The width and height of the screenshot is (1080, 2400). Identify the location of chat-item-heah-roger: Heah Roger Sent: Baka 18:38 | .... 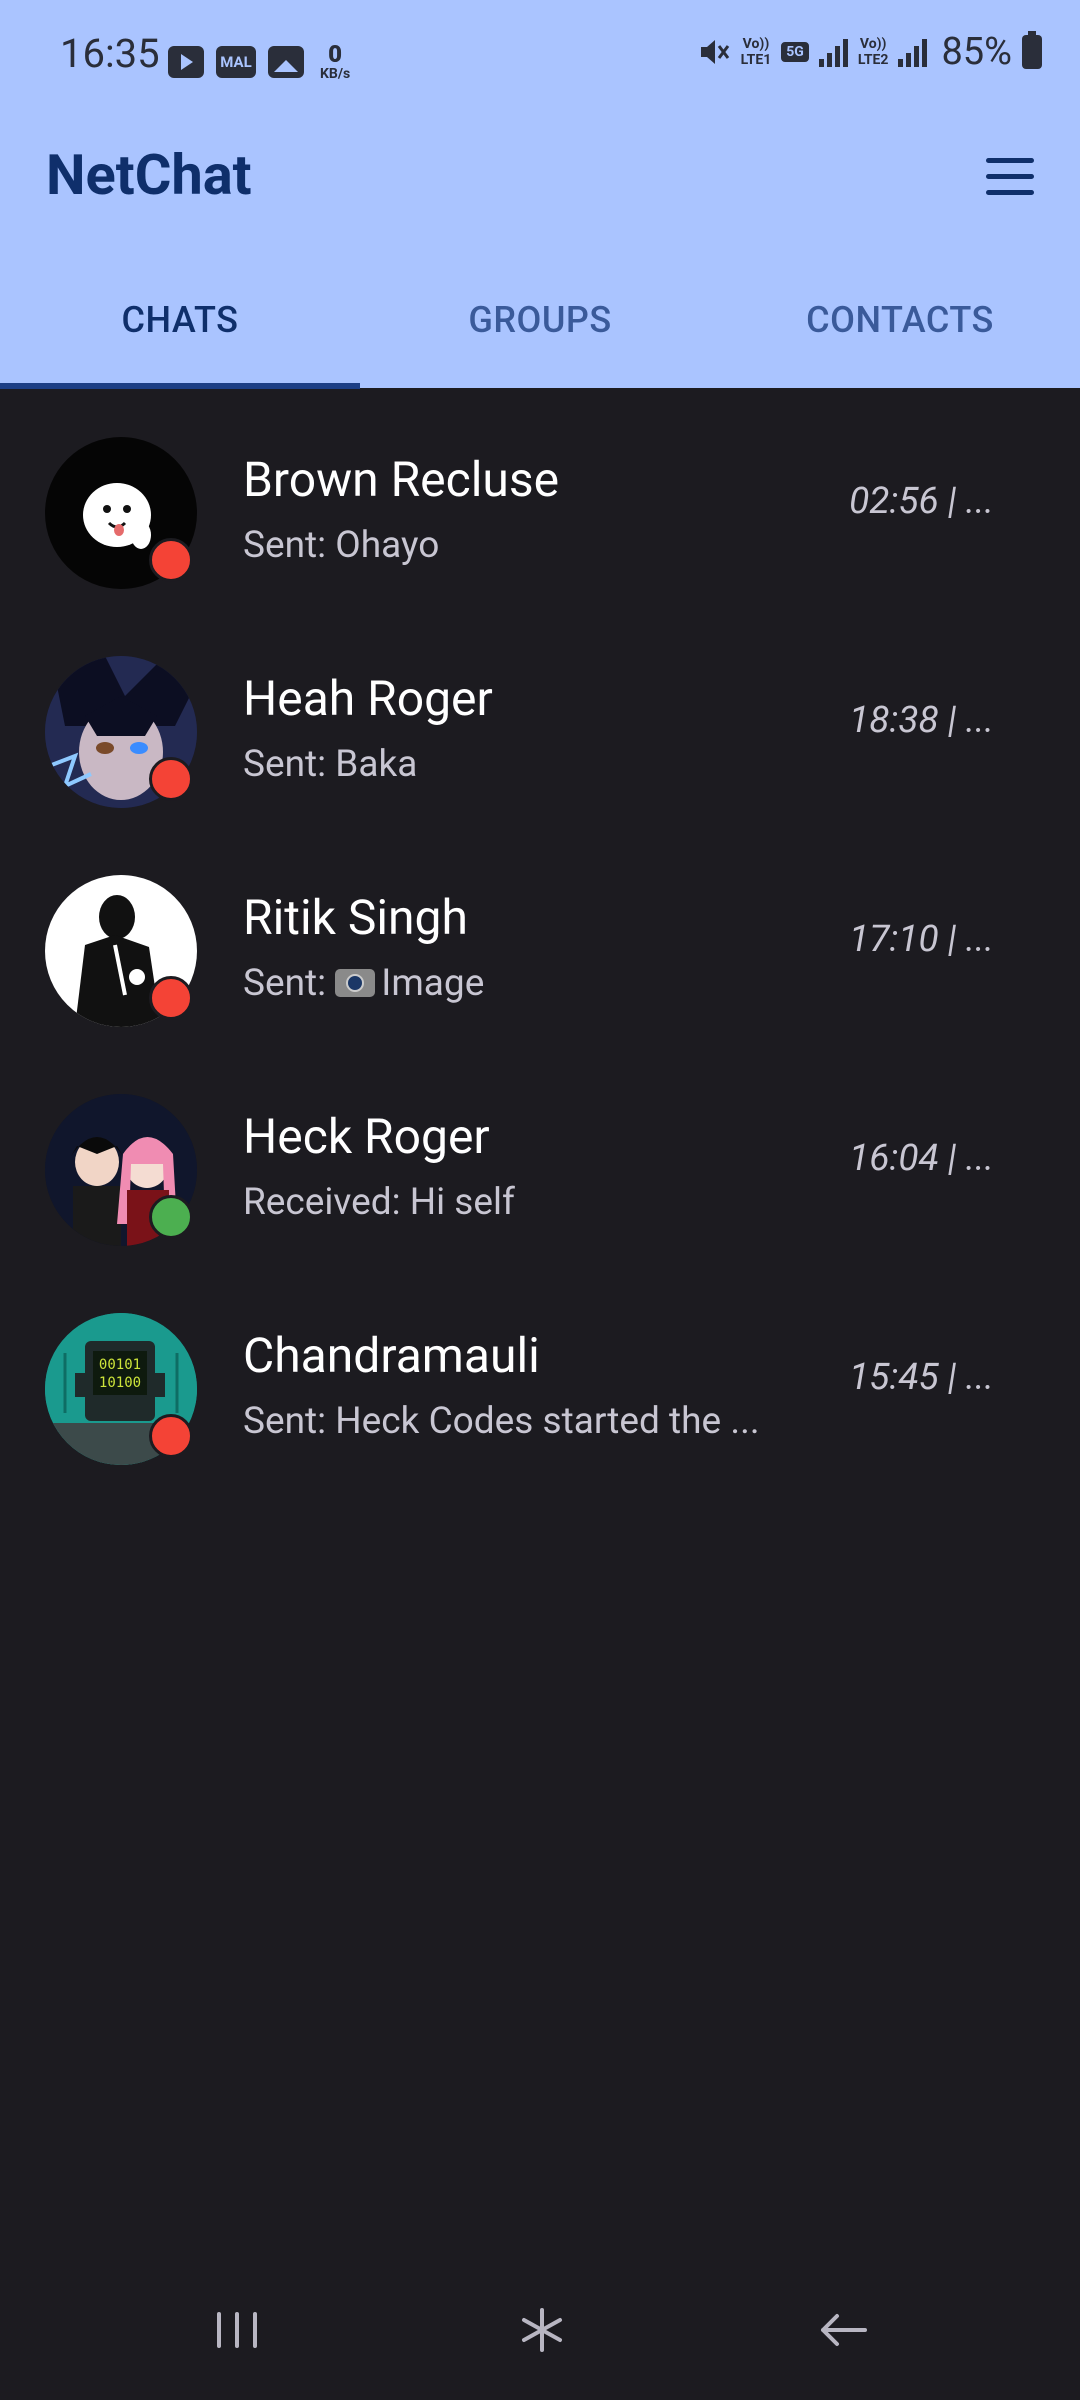
(540, 716).